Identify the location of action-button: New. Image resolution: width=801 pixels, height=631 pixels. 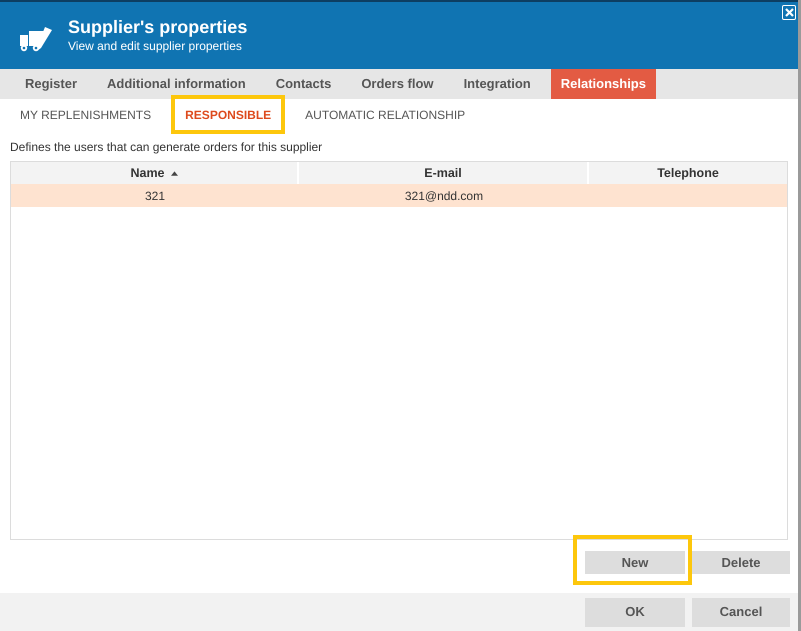
(635, 562).